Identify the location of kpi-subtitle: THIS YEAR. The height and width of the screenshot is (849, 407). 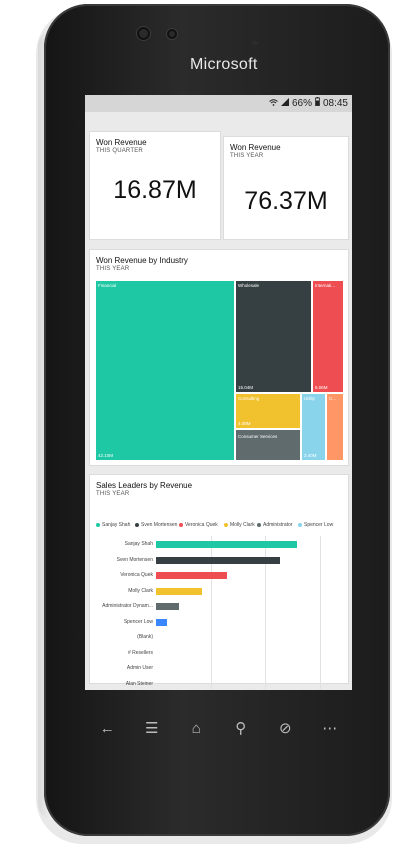
(247, 156).